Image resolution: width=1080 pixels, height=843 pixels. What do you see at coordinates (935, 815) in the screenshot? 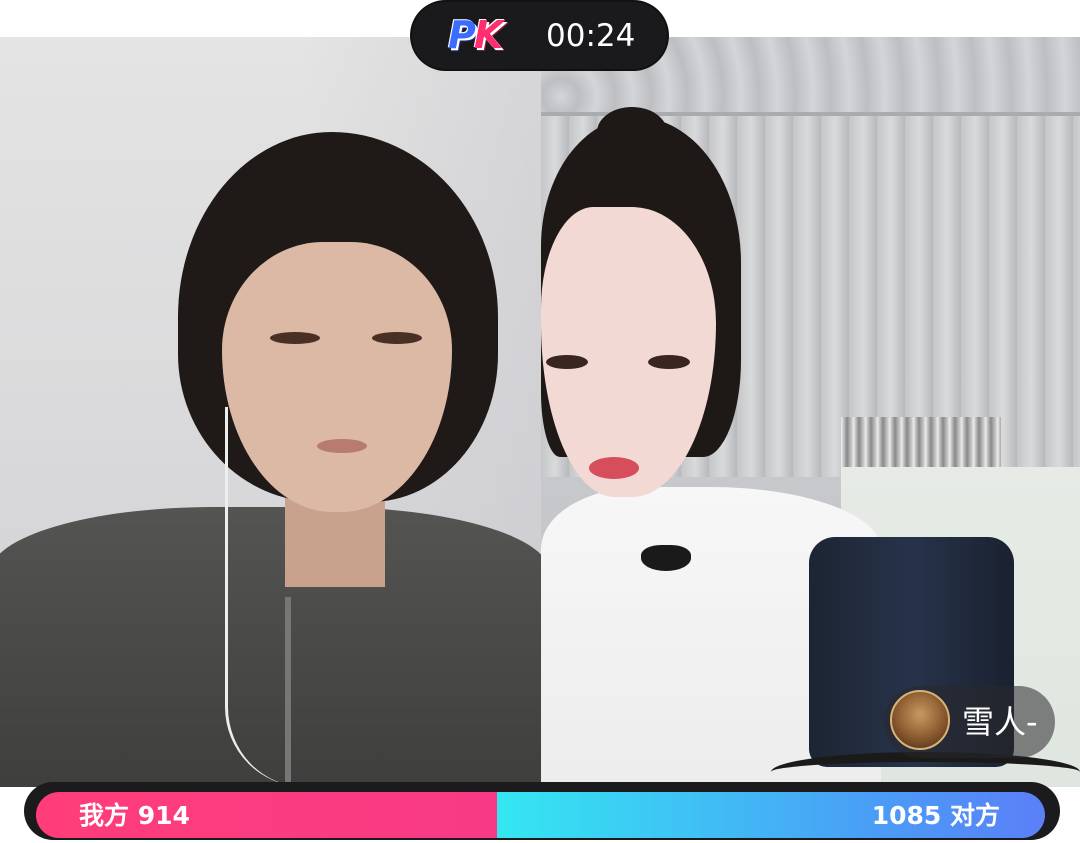
I see `opponent-side-score: 1085 对方` at bounding box center [935, 815].